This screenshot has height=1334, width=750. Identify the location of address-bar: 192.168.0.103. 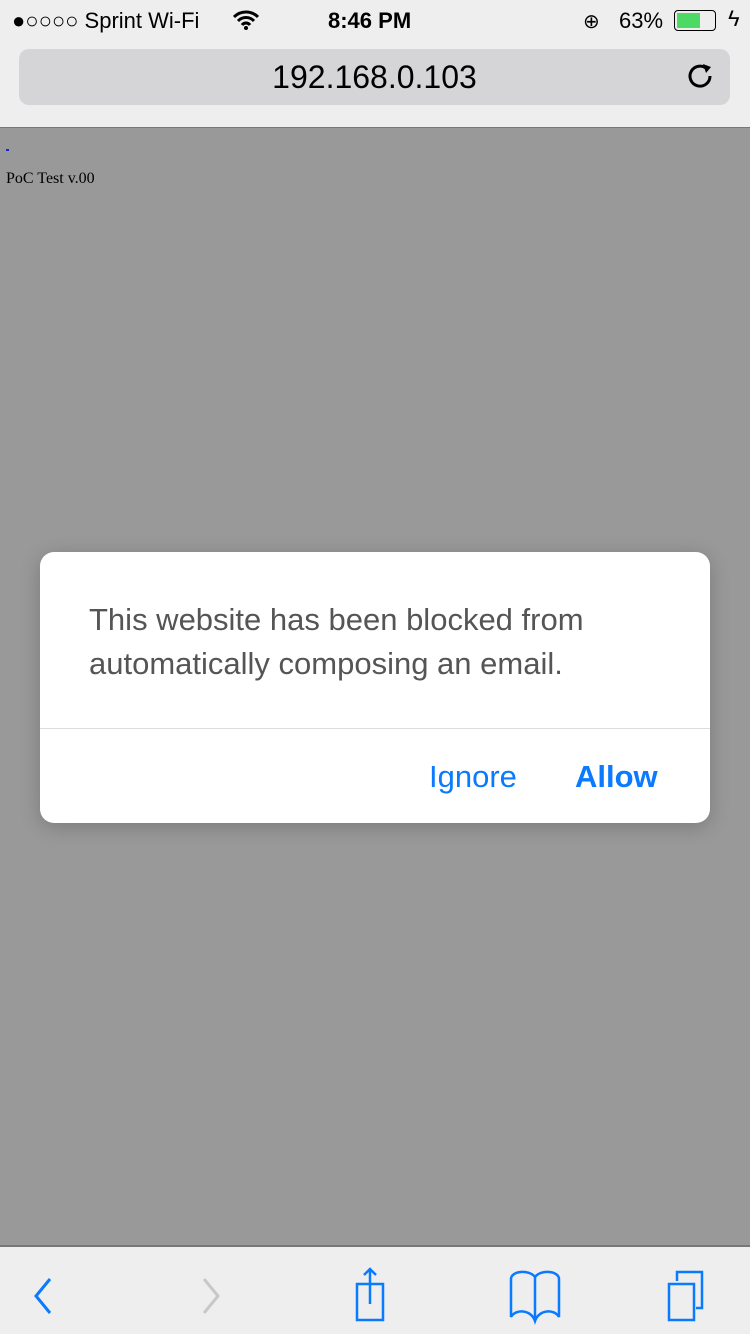
(374, 77).